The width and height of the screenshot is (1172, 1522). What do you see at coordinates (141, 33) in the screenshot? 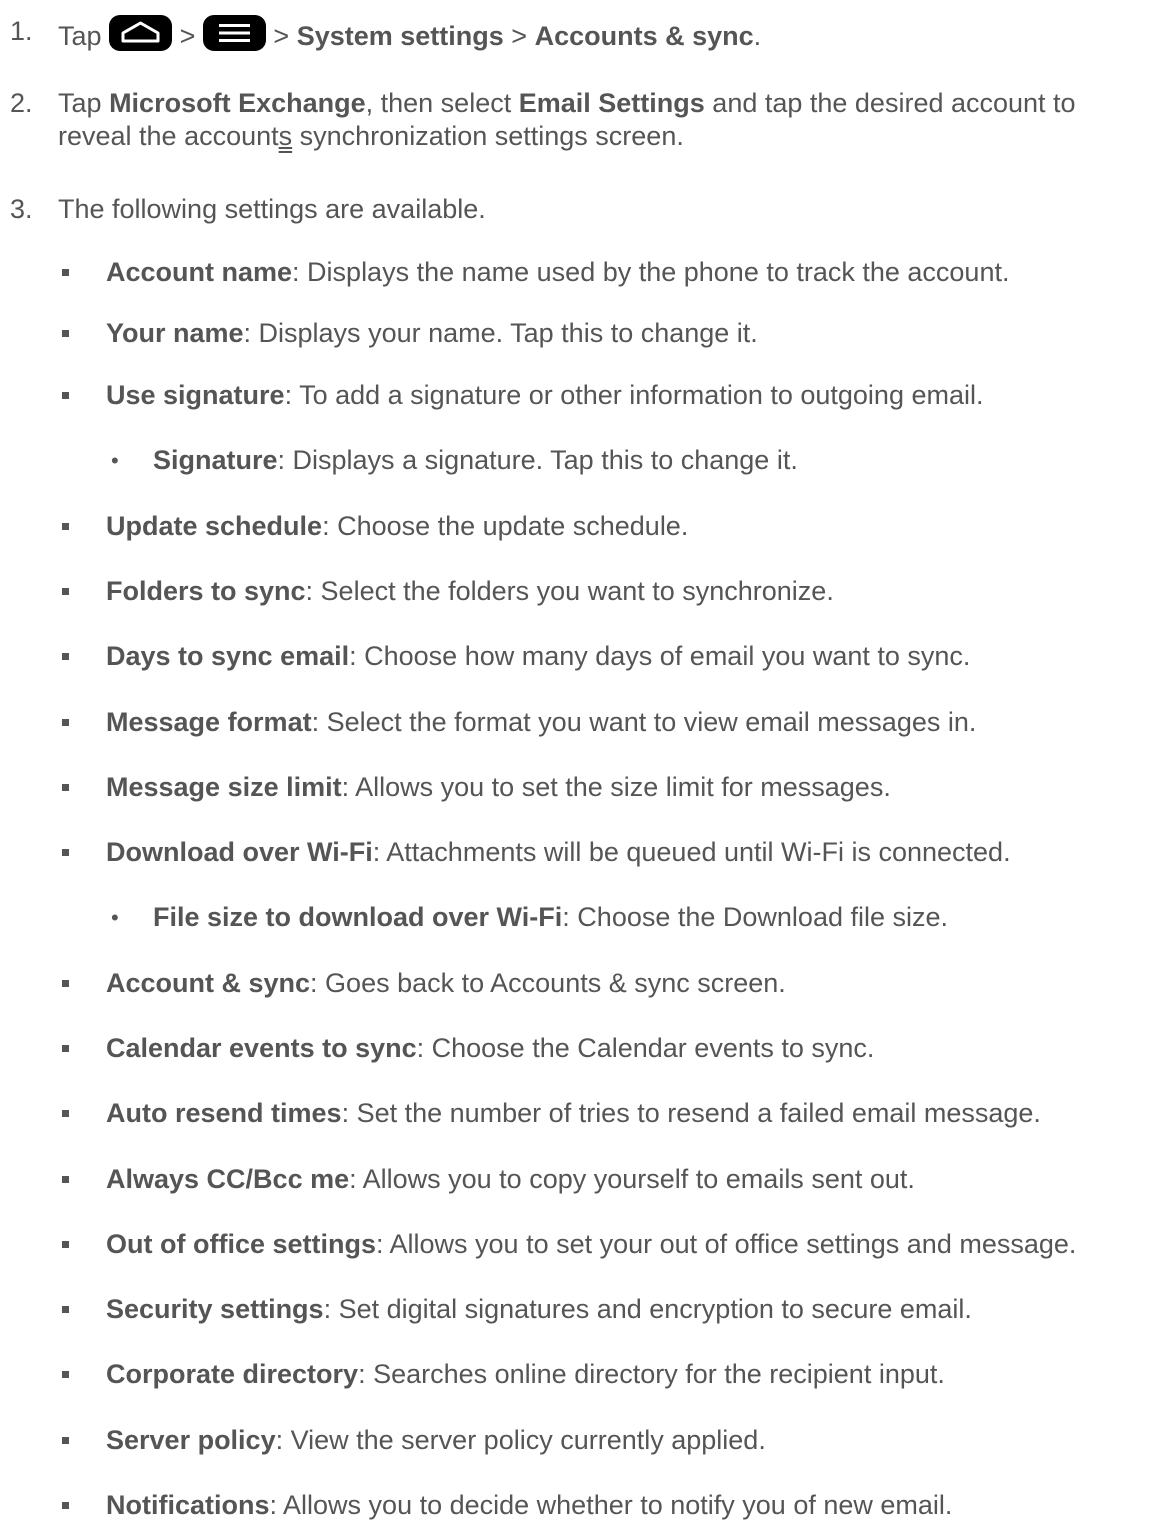
I see `home-icon` at bounding box center [141, 33].